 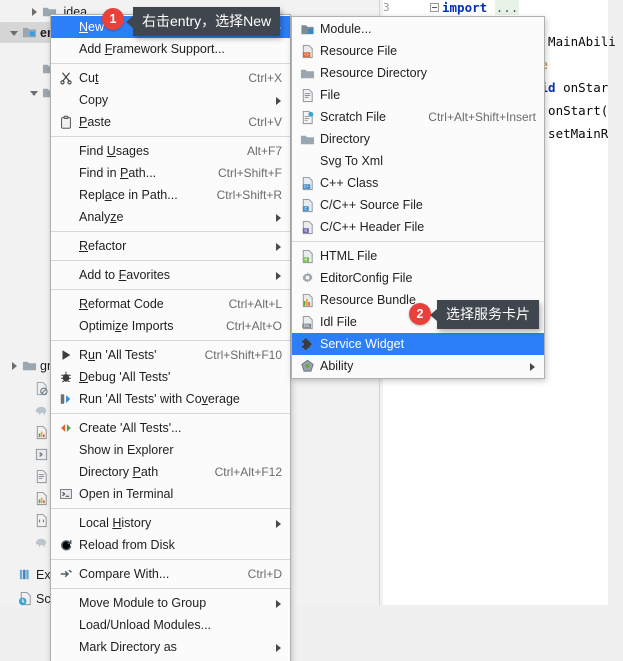 What do you see at coordinates (170, 326) in the screenshot?
I see `menu-item-optimize-imports: Optimize Imports Ctrl+Alt+O` at bounding box center [170, 326].